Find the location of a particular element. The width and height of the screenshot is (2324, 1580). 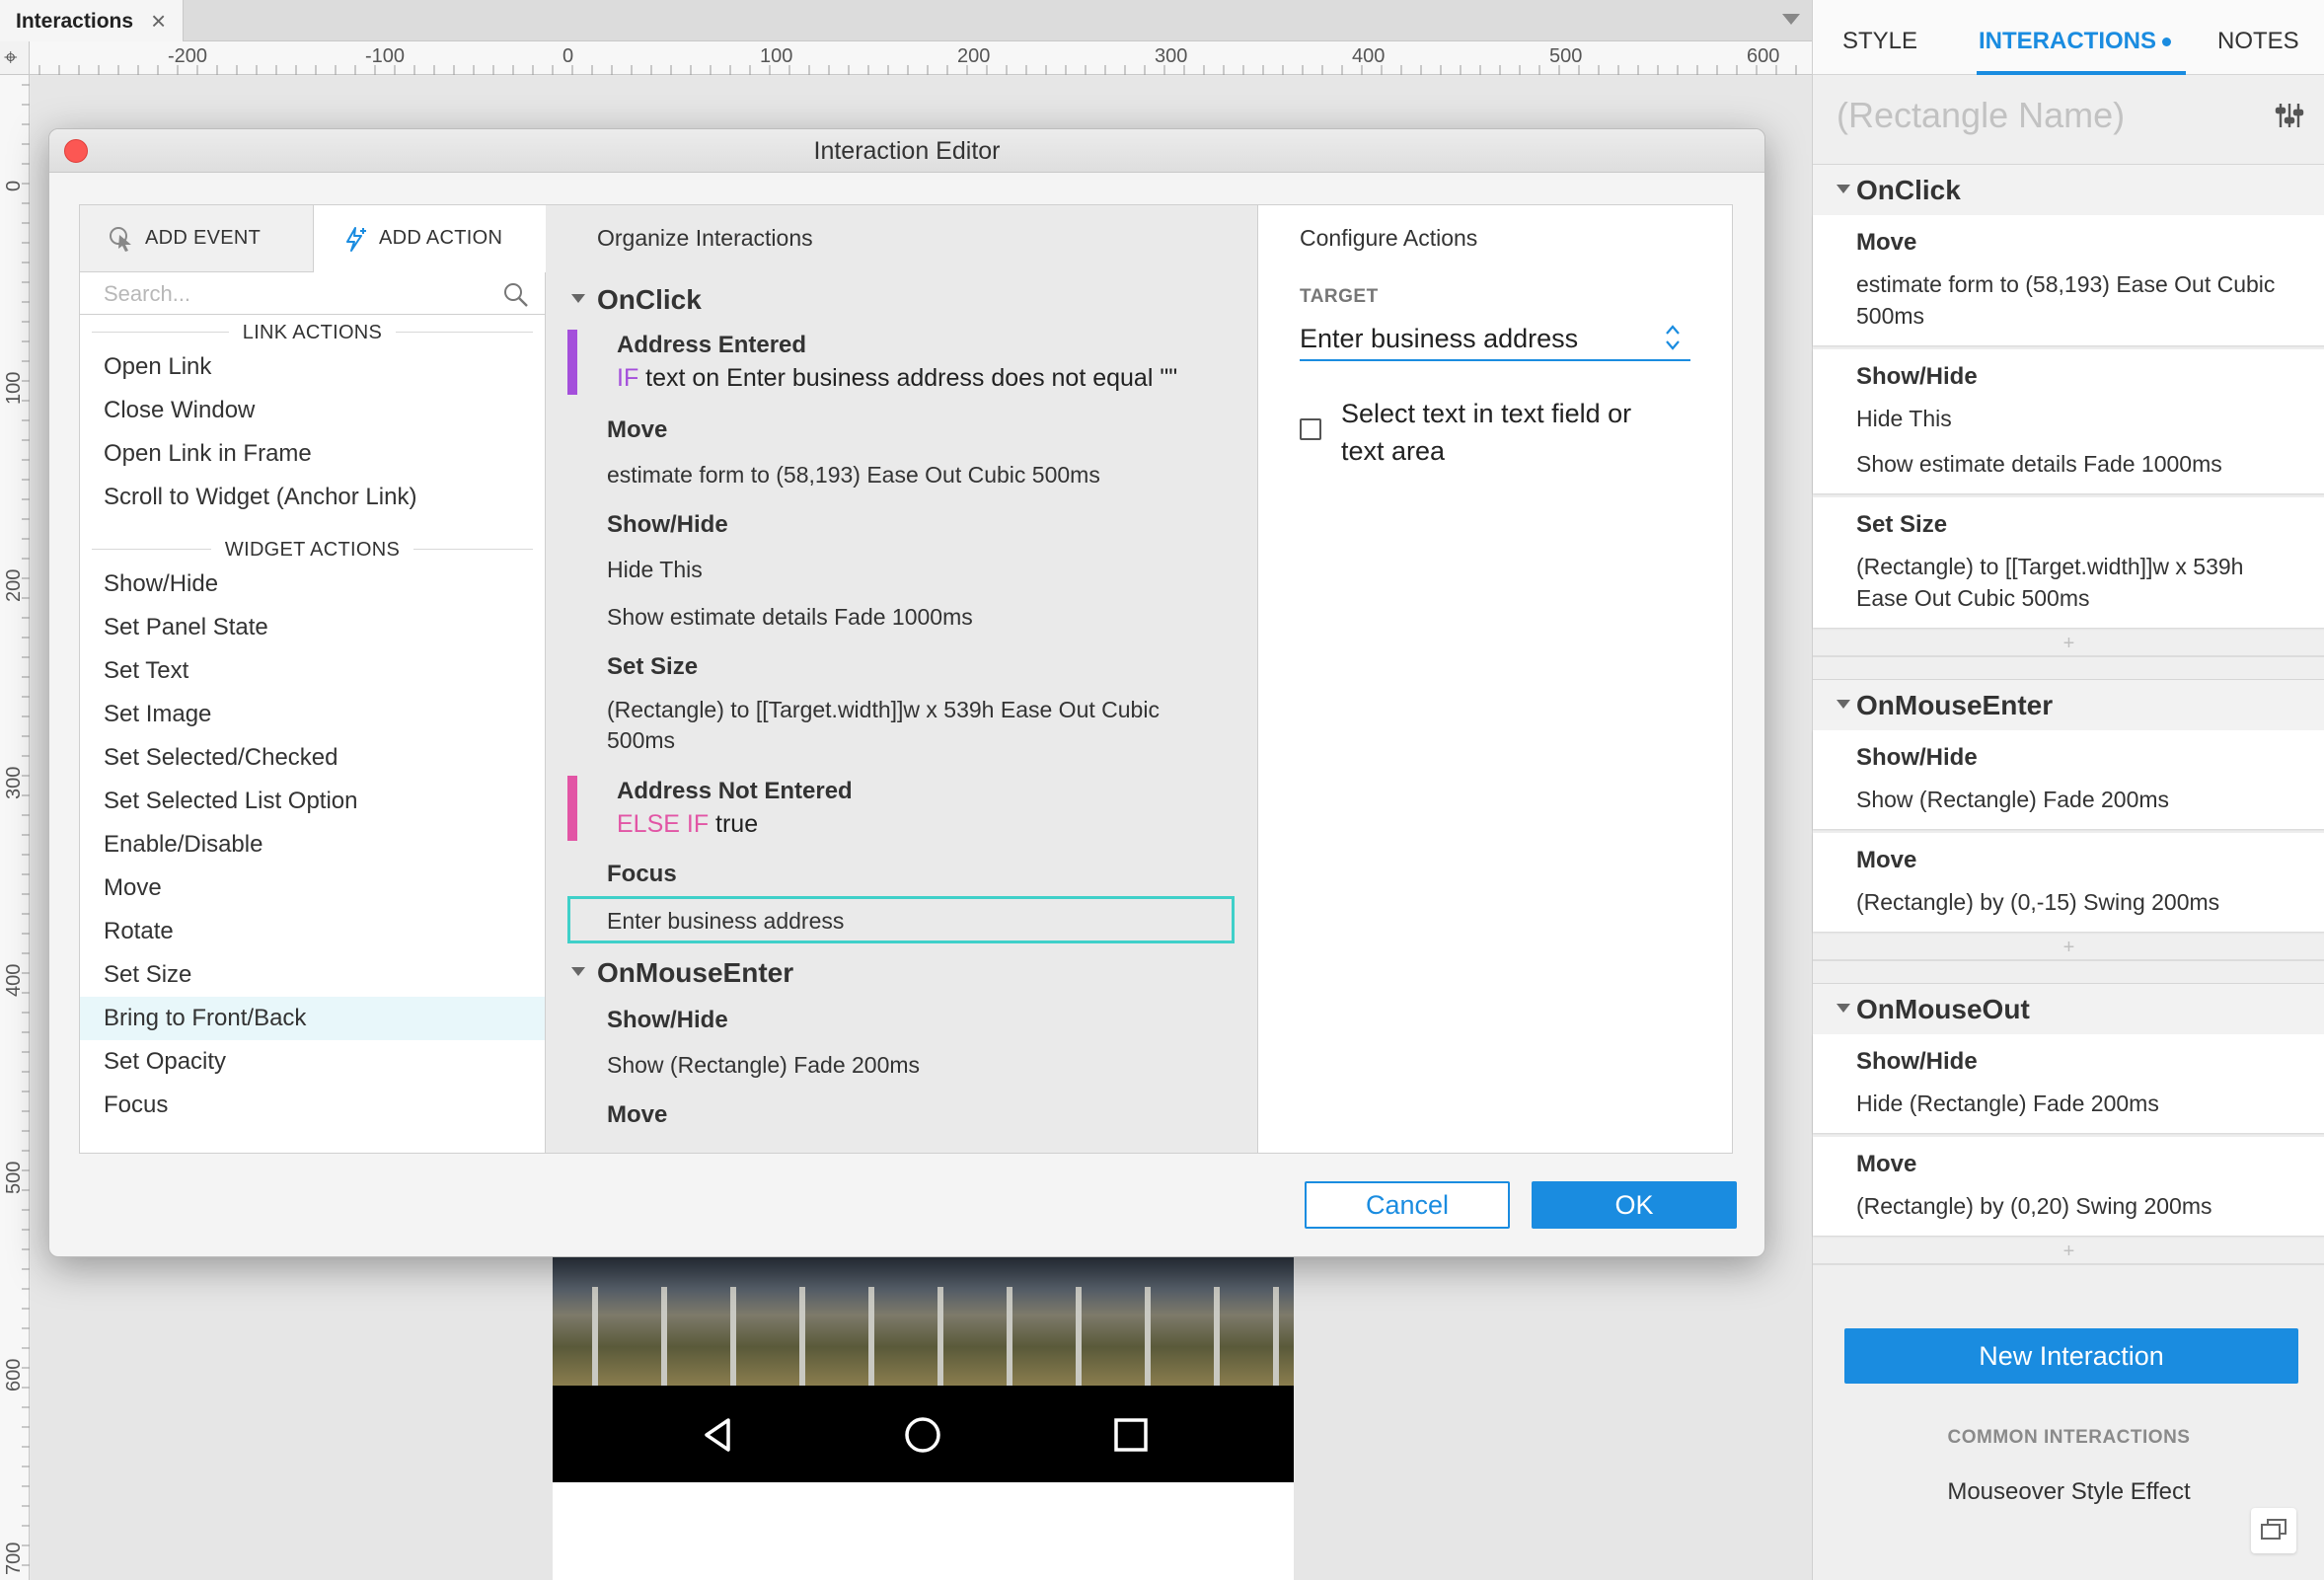

ruler-label: 500 is located at coordinates (14, 1178).